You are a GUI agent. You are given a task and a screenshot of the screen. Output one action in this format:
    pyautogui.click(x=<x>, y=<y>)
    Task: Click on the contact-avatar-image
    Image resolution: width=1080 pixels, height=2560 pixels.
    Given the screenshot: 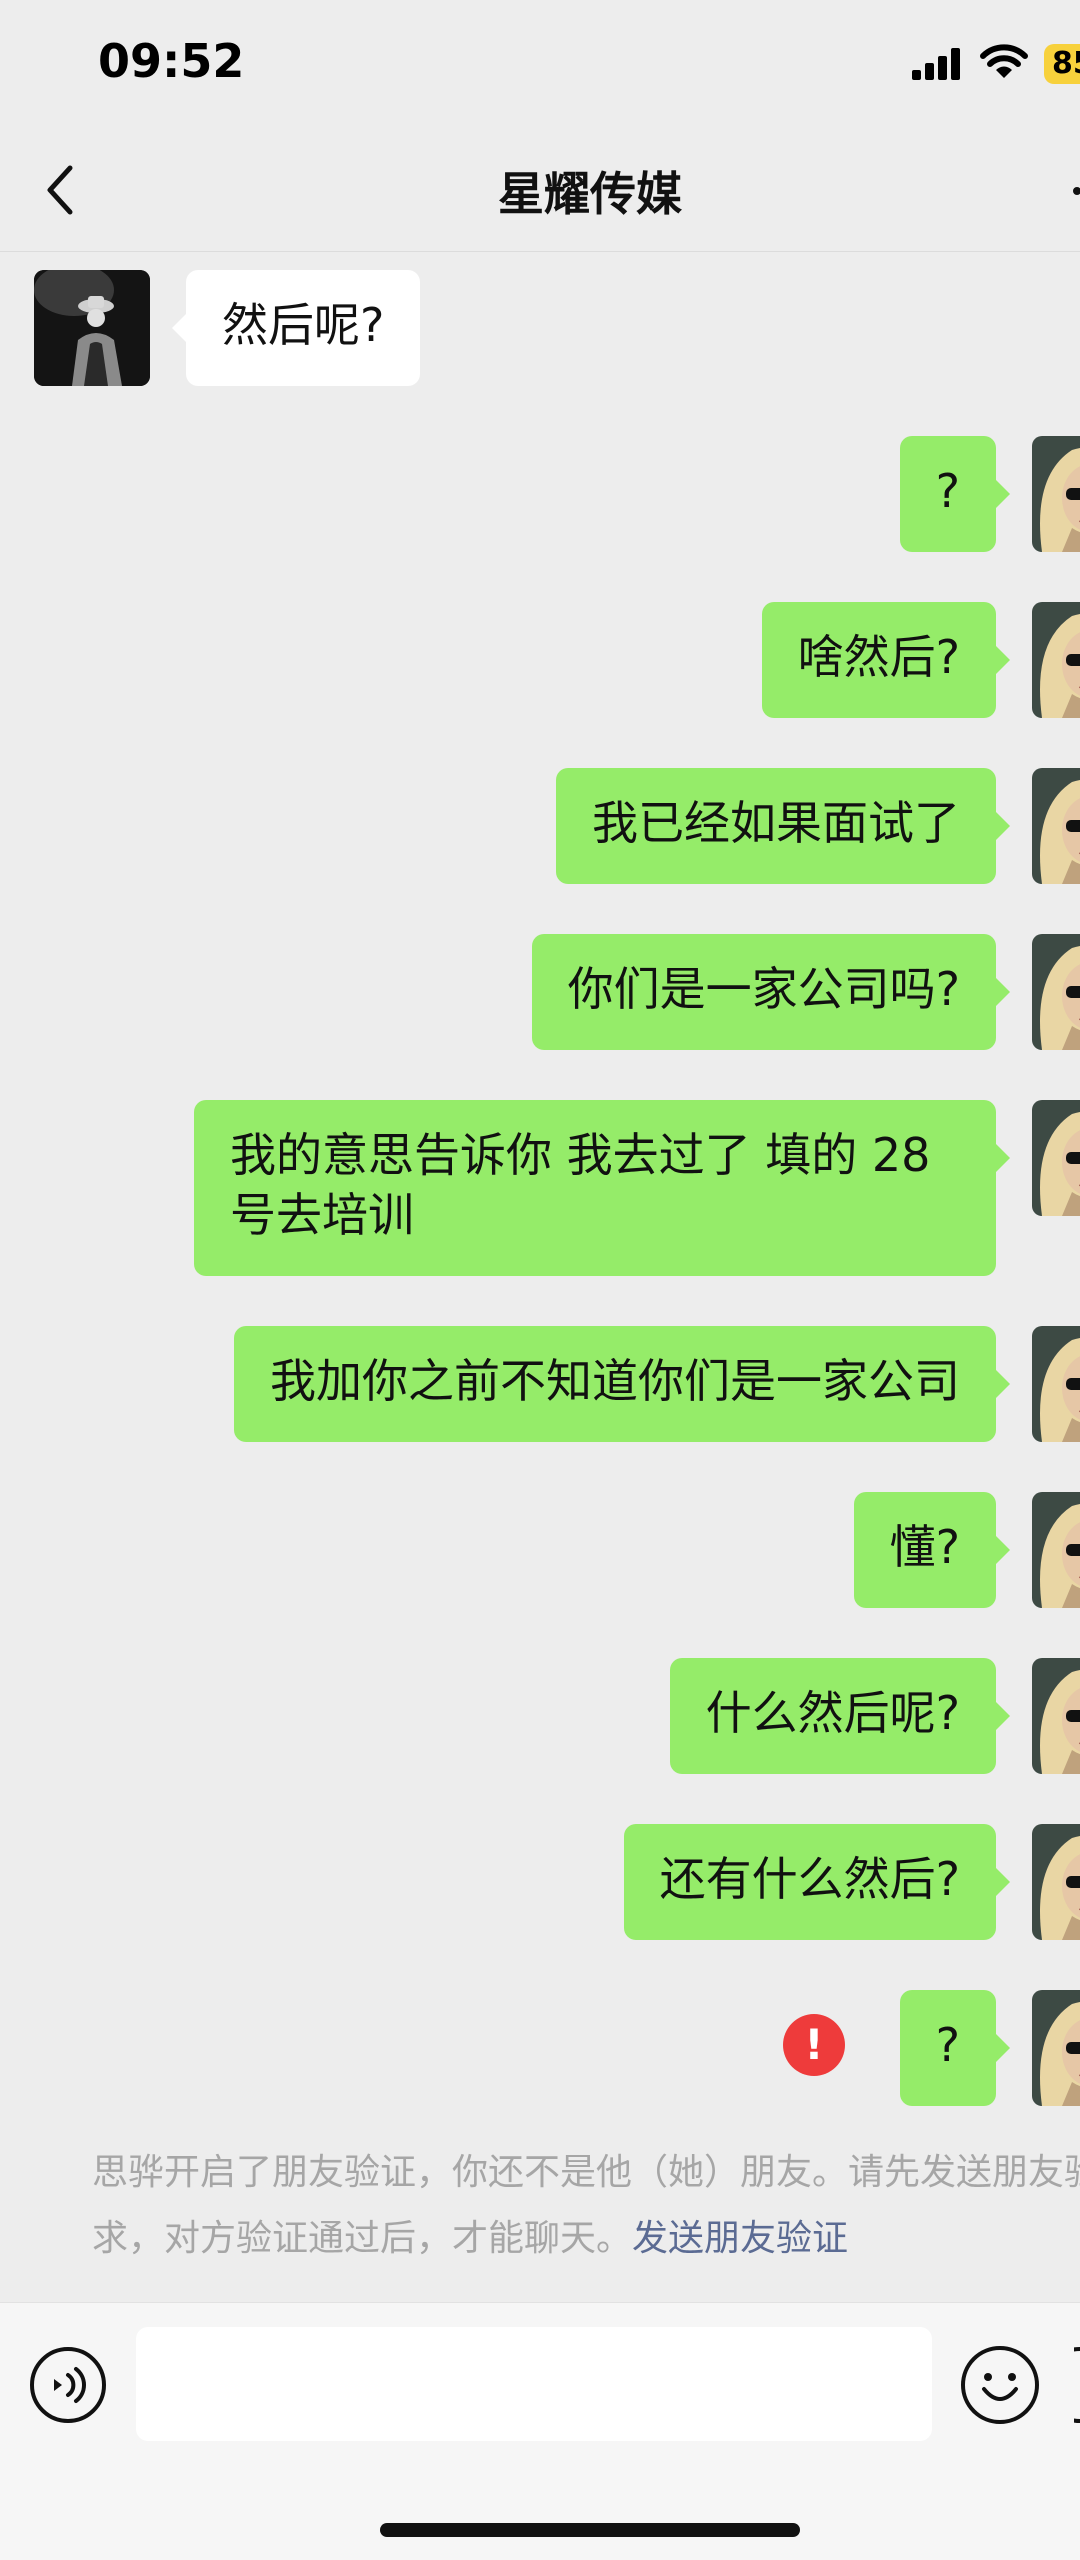 What is the action you would take?
    pyautogui.click(x=92, y=328)
    